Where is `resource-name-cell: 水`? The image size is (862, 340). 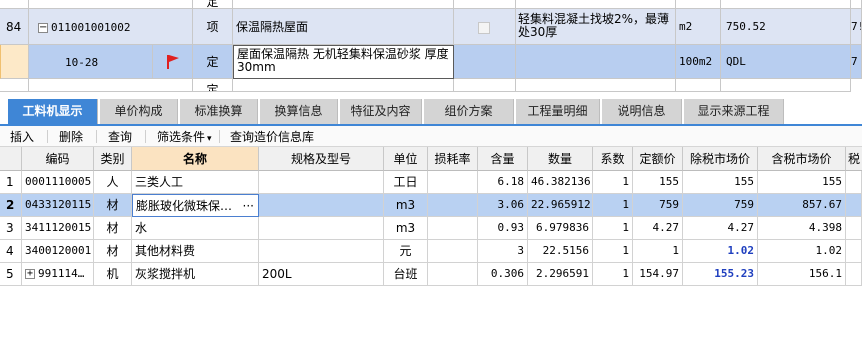
resource-name-cell: 水 is located at coordinates (195, 228).